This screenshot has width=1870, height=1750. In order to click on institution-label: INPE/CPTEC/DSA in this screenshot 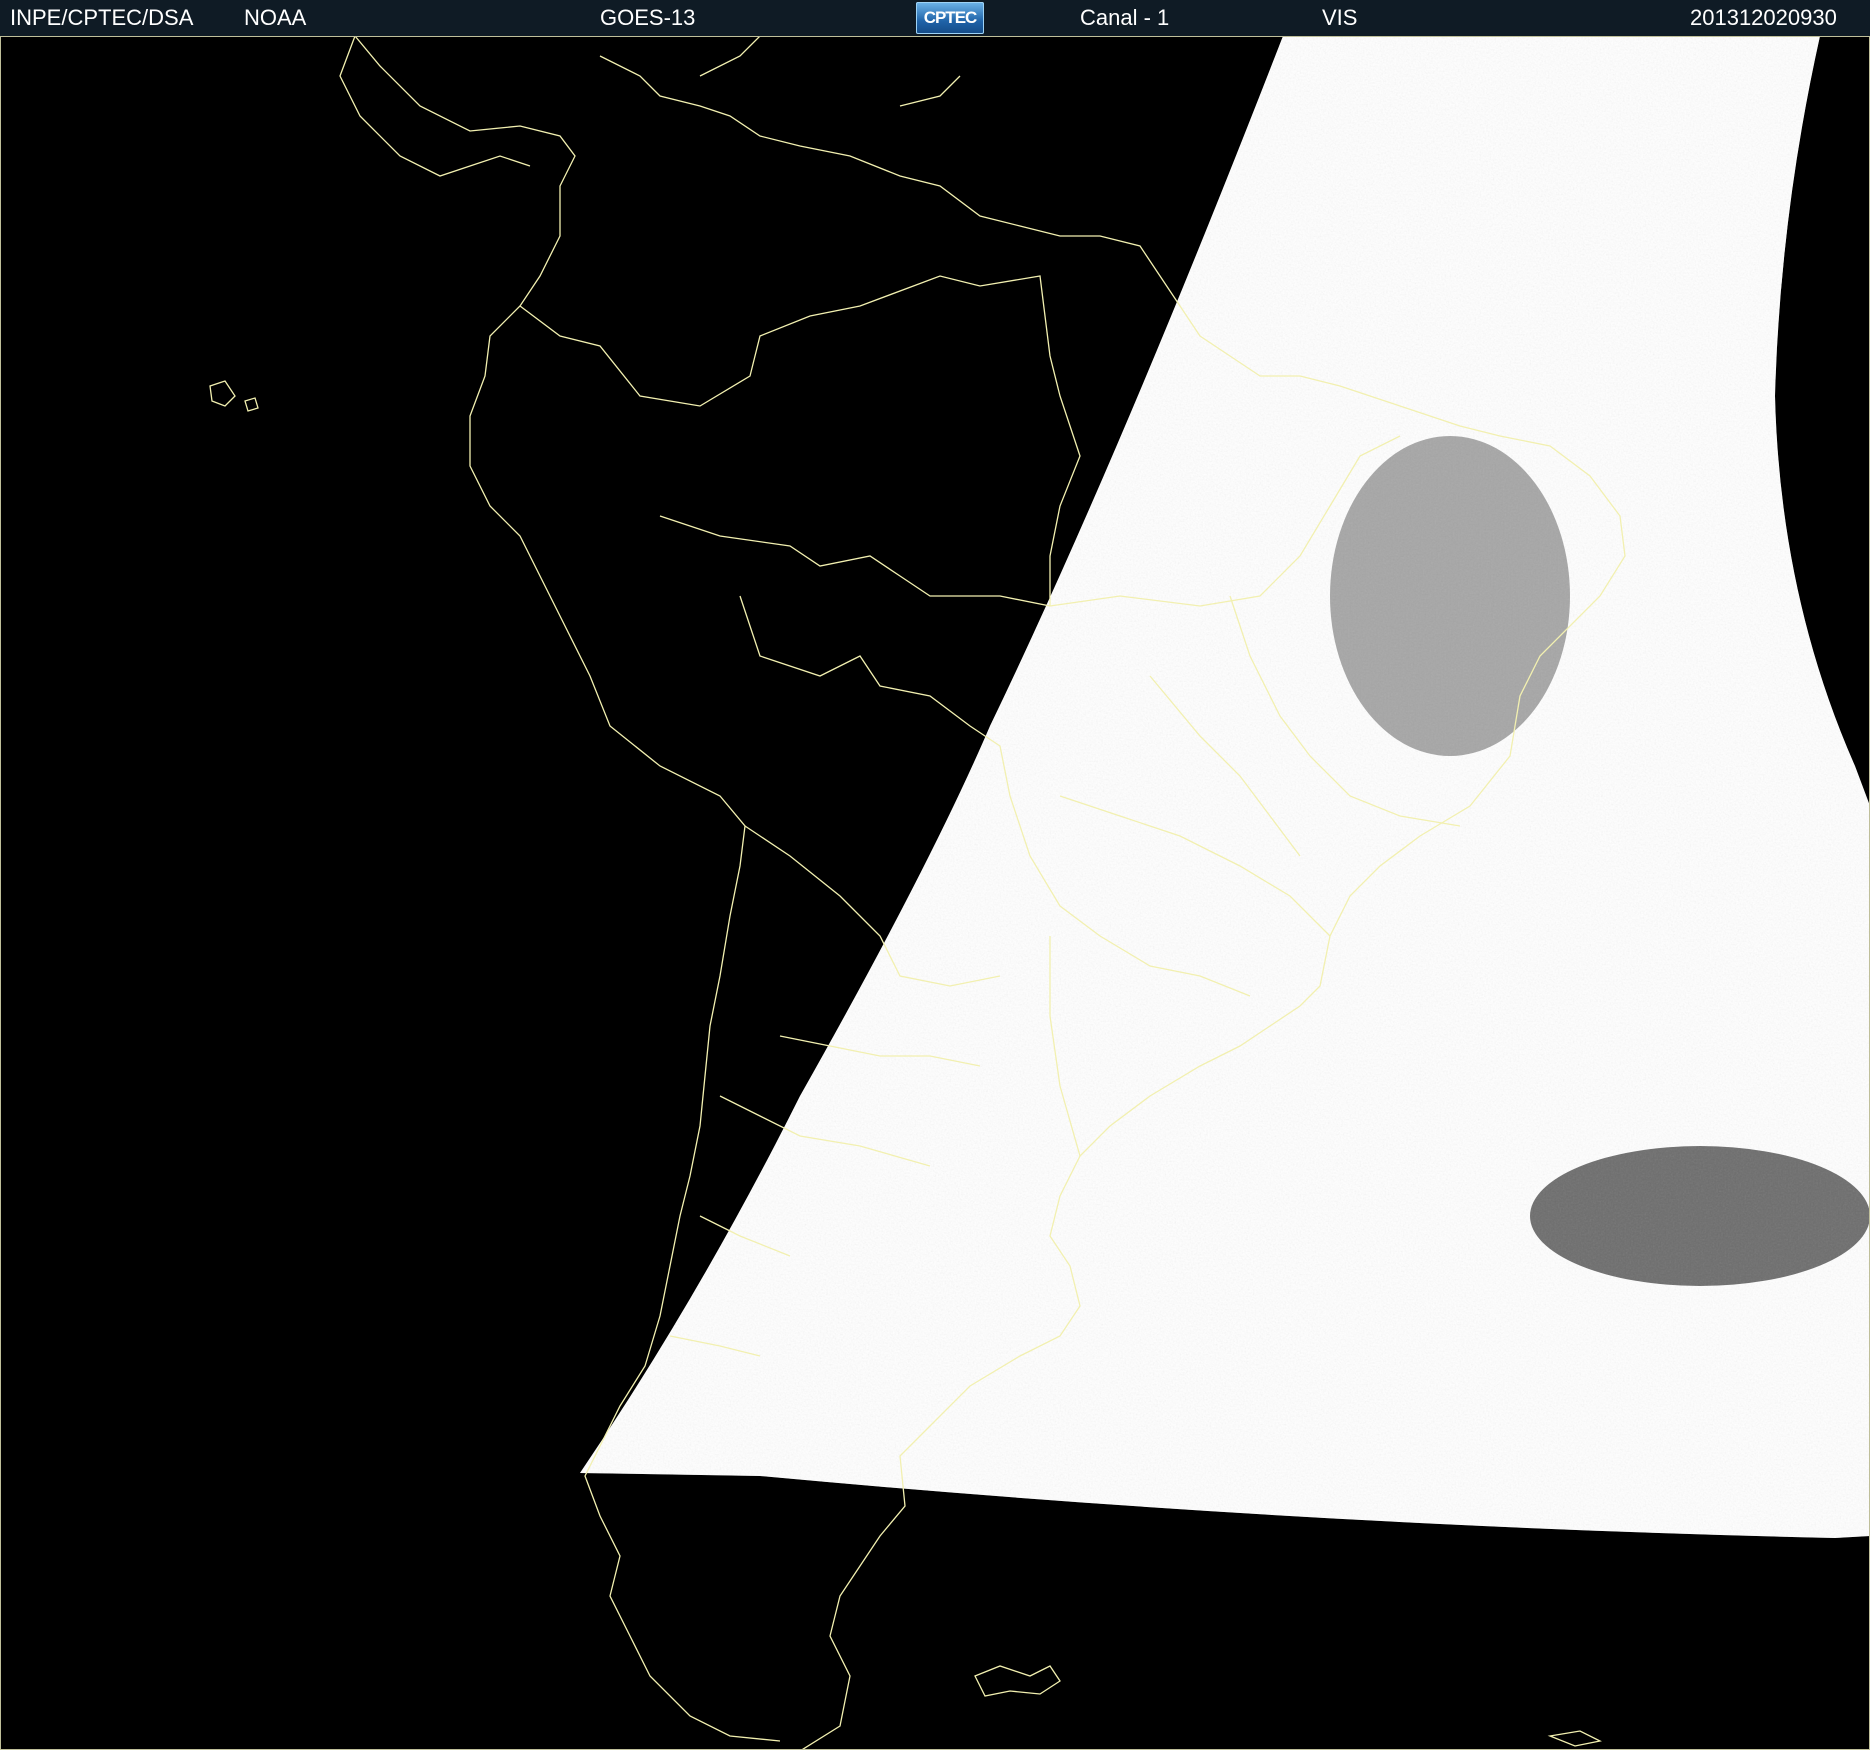, I will do `click(102, 17)`.